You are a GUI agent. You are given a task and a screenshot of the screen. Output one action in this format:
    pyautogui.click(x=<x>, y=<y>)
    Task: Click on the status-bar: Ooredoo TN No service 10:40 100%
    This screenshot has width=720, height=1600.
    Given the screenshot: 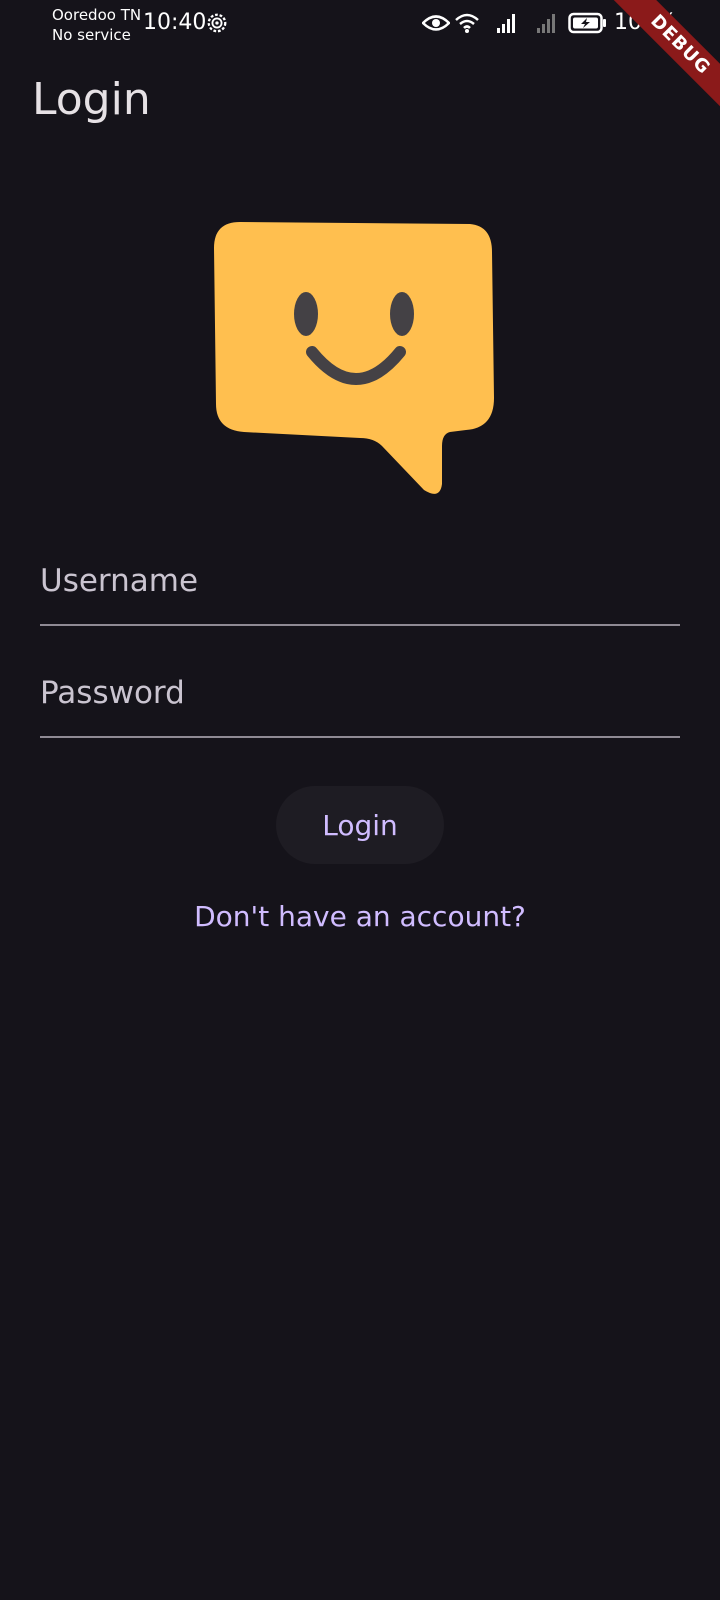 What is the action you would take?
    pyautogui.click(x=360, y=24)
    